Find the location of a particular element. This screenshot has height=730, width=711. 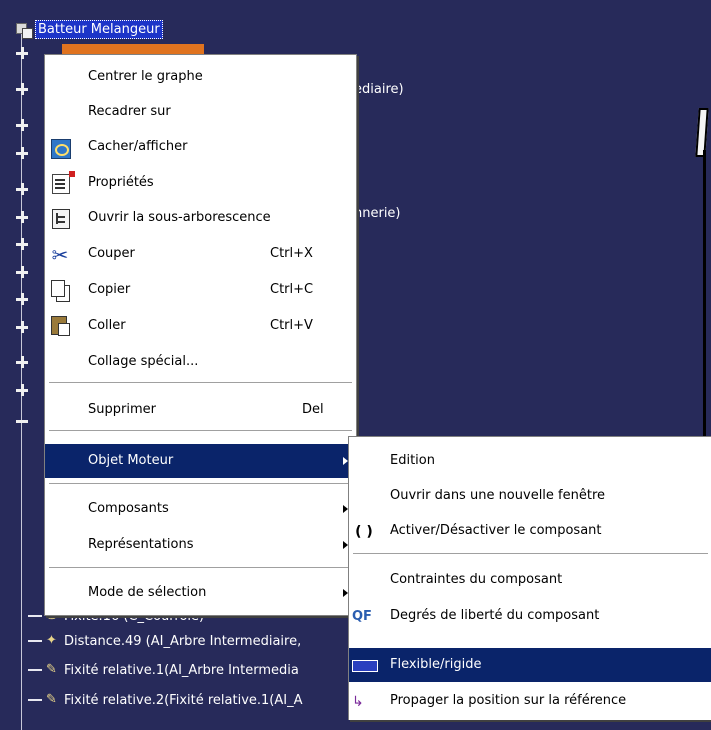

menu-item-engine-object: Objet Moteur is located at coordinates (200, 461).